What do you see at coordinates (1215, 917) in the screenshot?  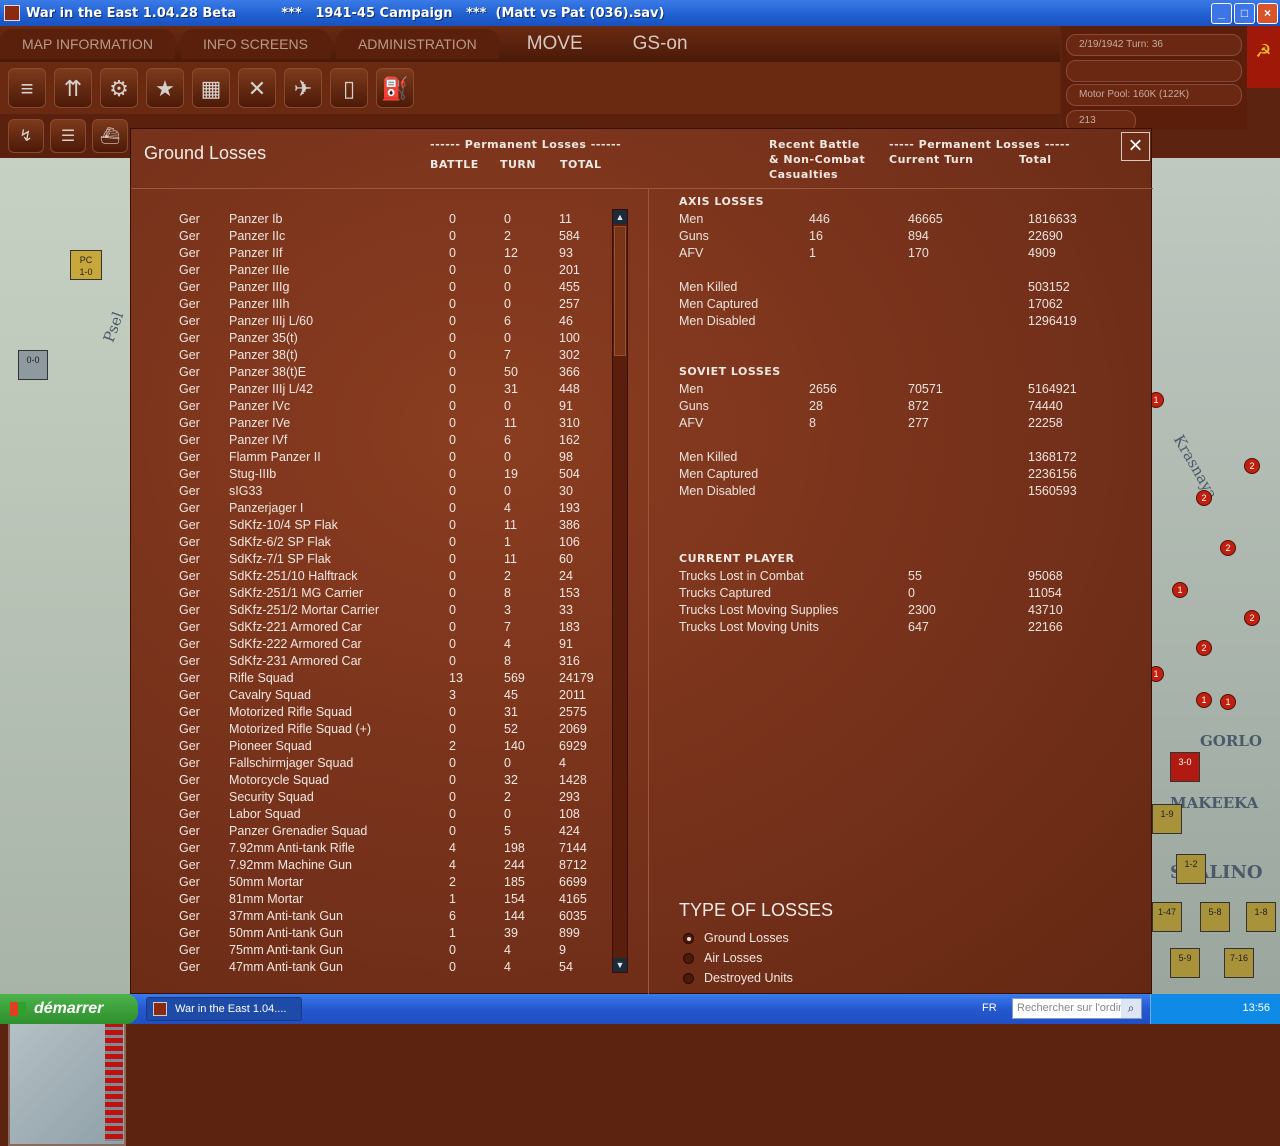 I see `map-unit: 5-8` at bounding box center [1215, 917].